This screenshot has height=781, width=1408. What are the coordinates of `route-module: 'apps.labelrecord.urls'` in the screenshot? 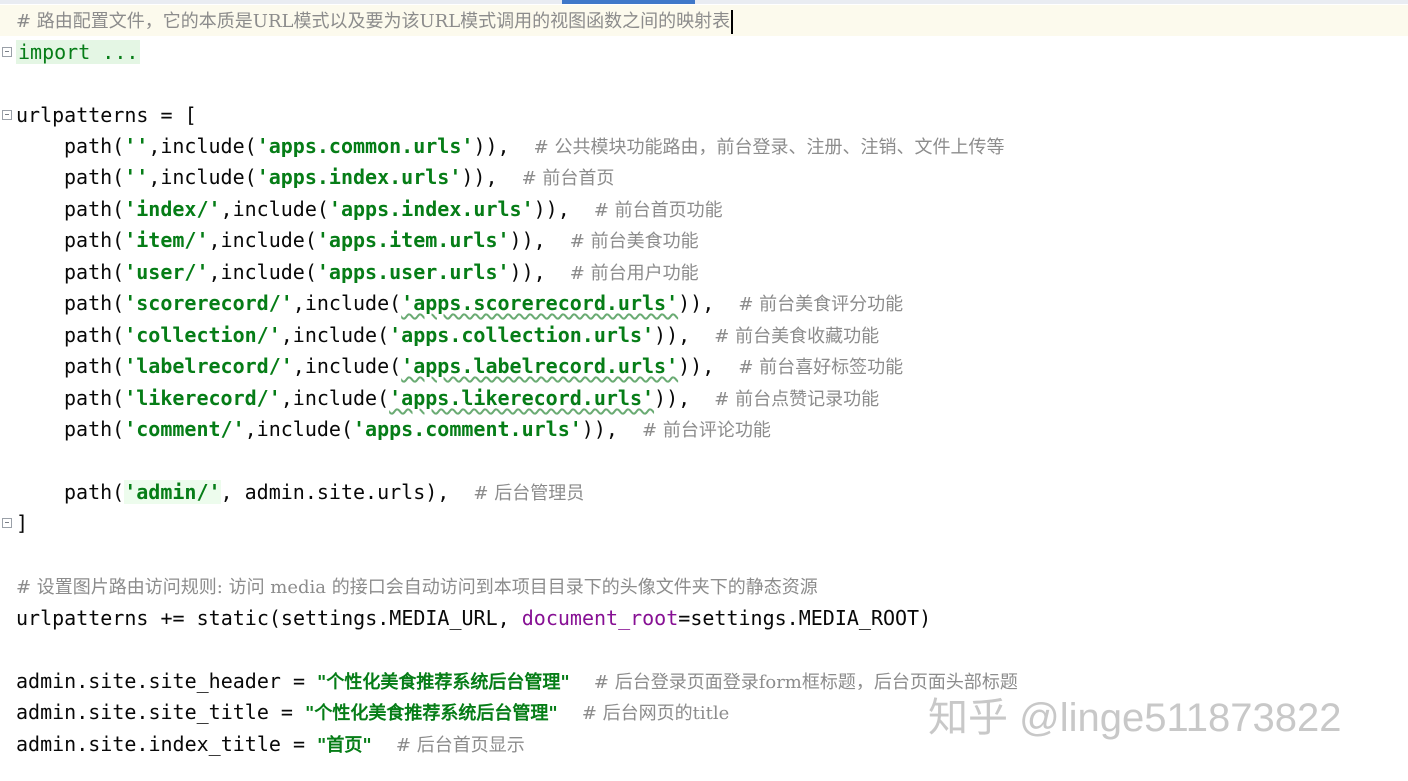 It's located at (540, 366).